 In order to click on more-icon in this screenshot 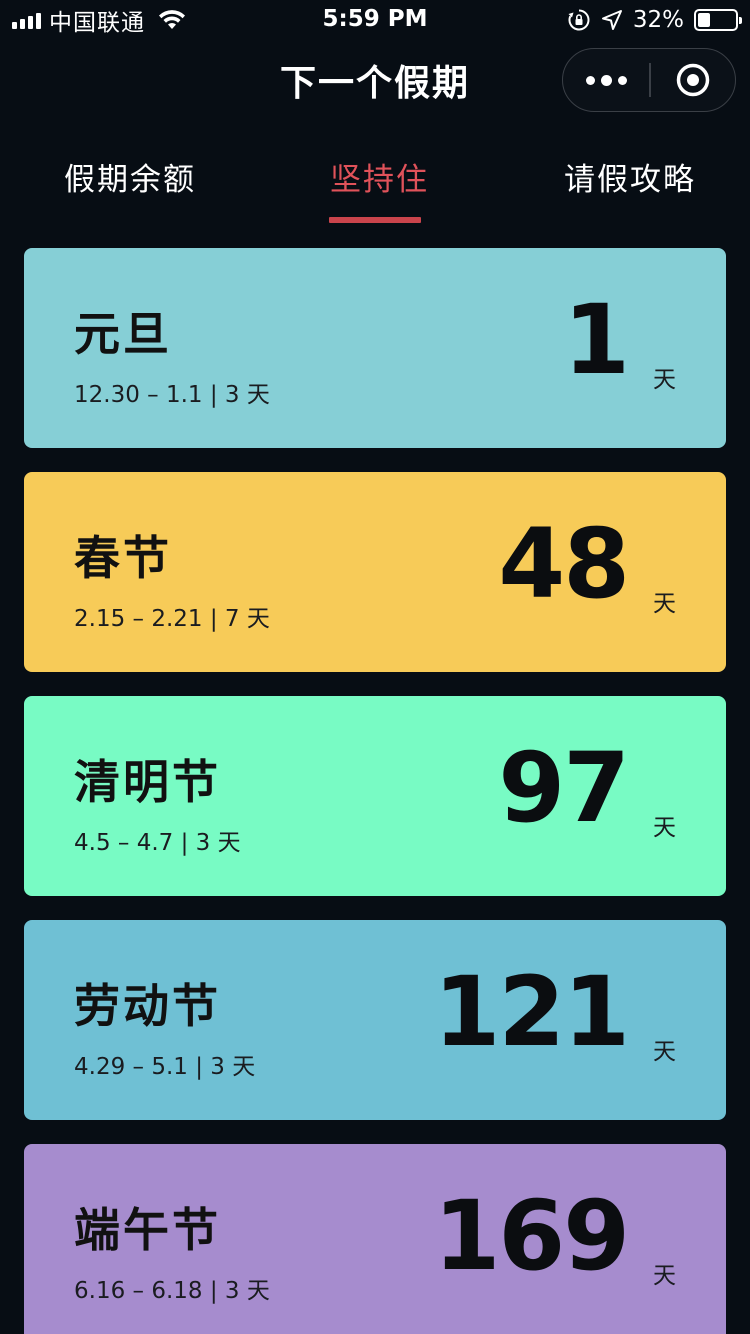, I will do `click(590, 80)`.